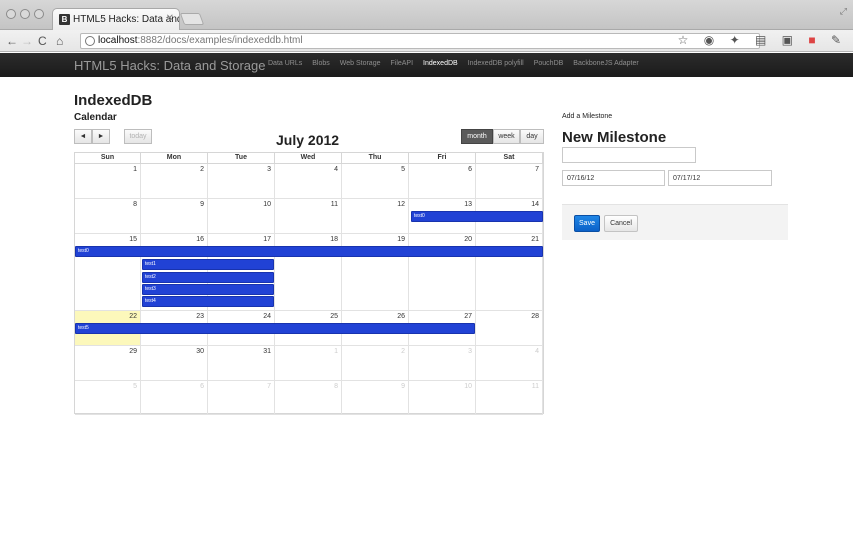  Describe the element at coordinates (241, 158) in the screenshot. I see `day-of-week-header: Tue` at that location.